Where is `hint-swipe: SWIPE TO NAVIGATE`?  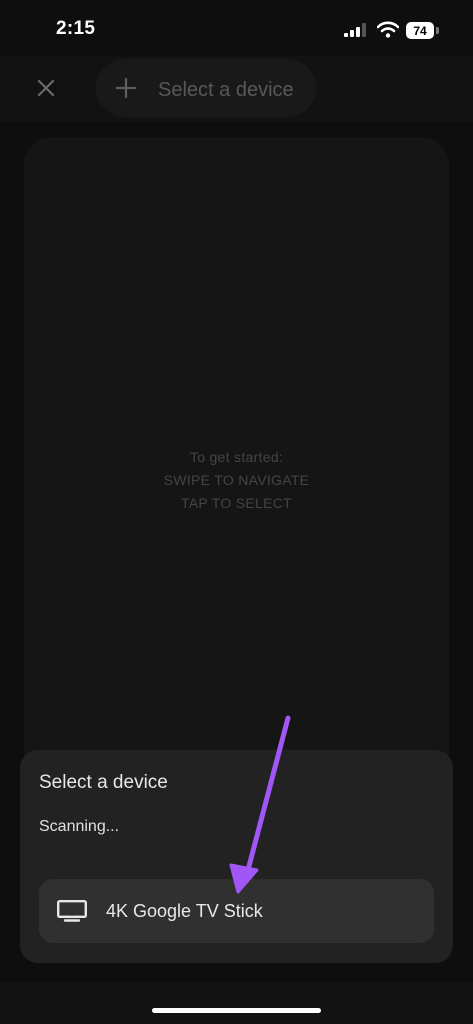 hint-swipe: SWIPE TO NAVIGATE is located at coordinates (236, 480).